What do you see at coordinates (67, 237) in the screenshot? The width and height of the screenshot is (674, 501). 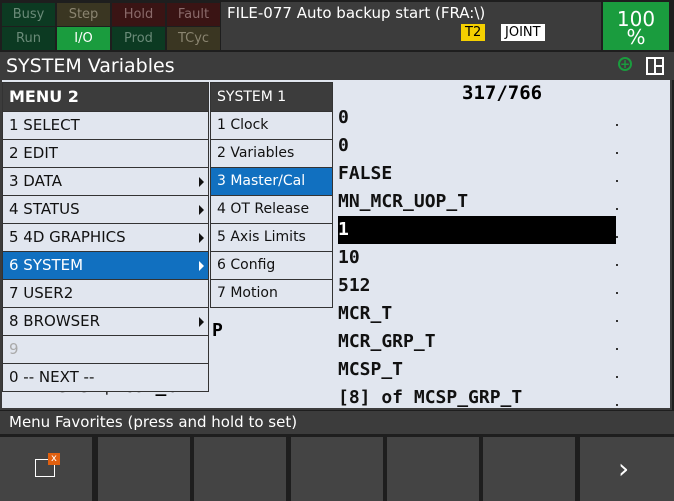 I see `menu-item-label: 5 4D GRAPHICS` at bounding box center [67, 237].